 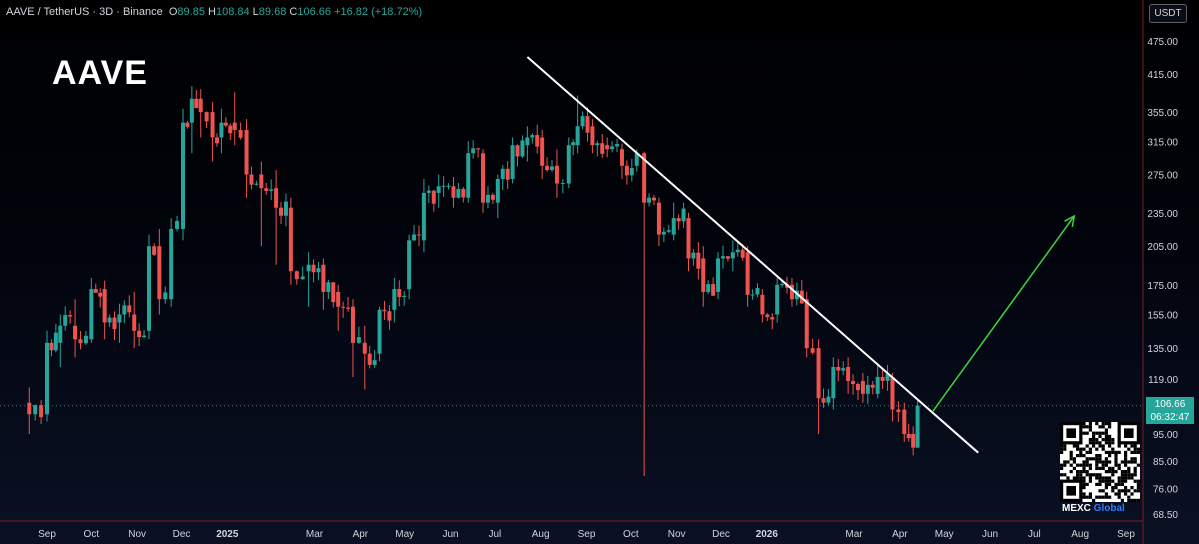 I want to click on brand-prefix: MEXC, so click(x=1076, y=508).